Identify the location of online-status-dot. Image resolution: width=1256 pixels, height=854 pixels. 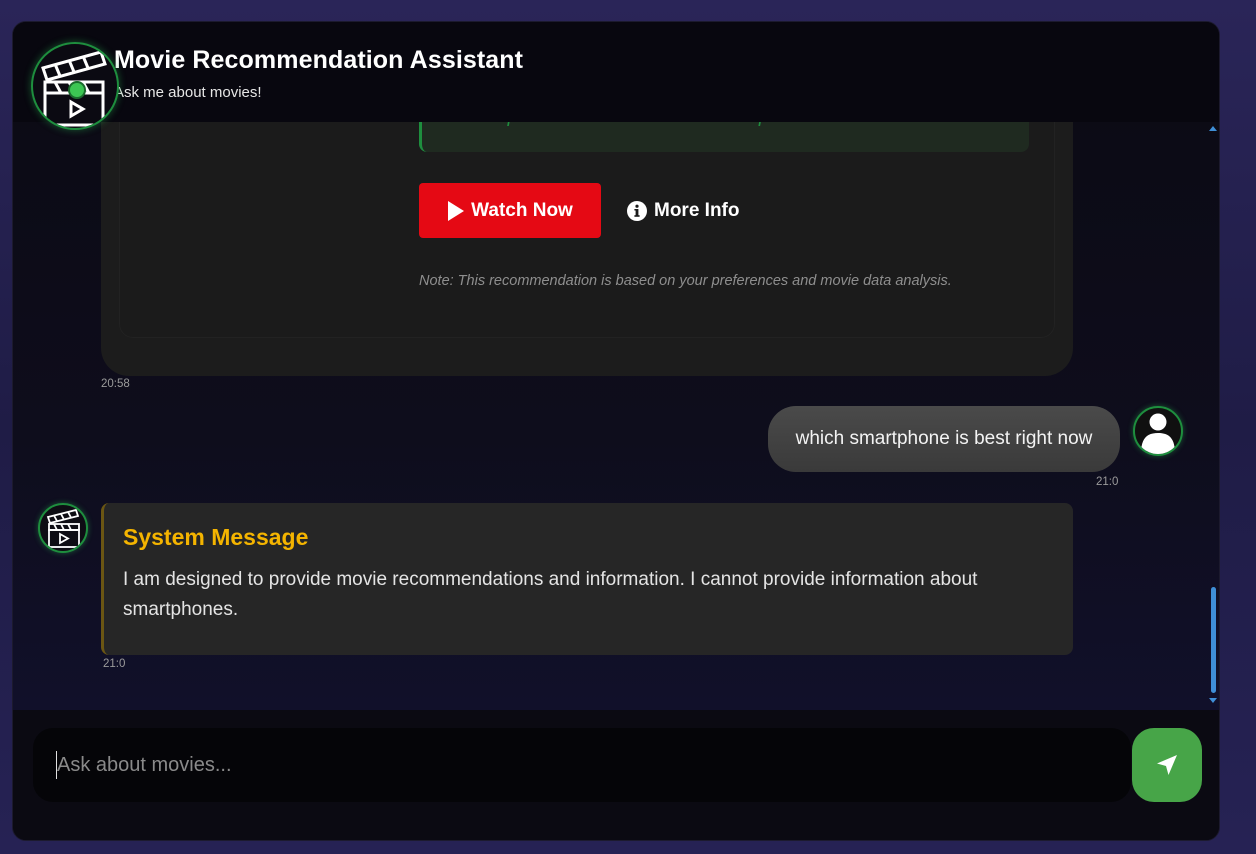
(77, 90).